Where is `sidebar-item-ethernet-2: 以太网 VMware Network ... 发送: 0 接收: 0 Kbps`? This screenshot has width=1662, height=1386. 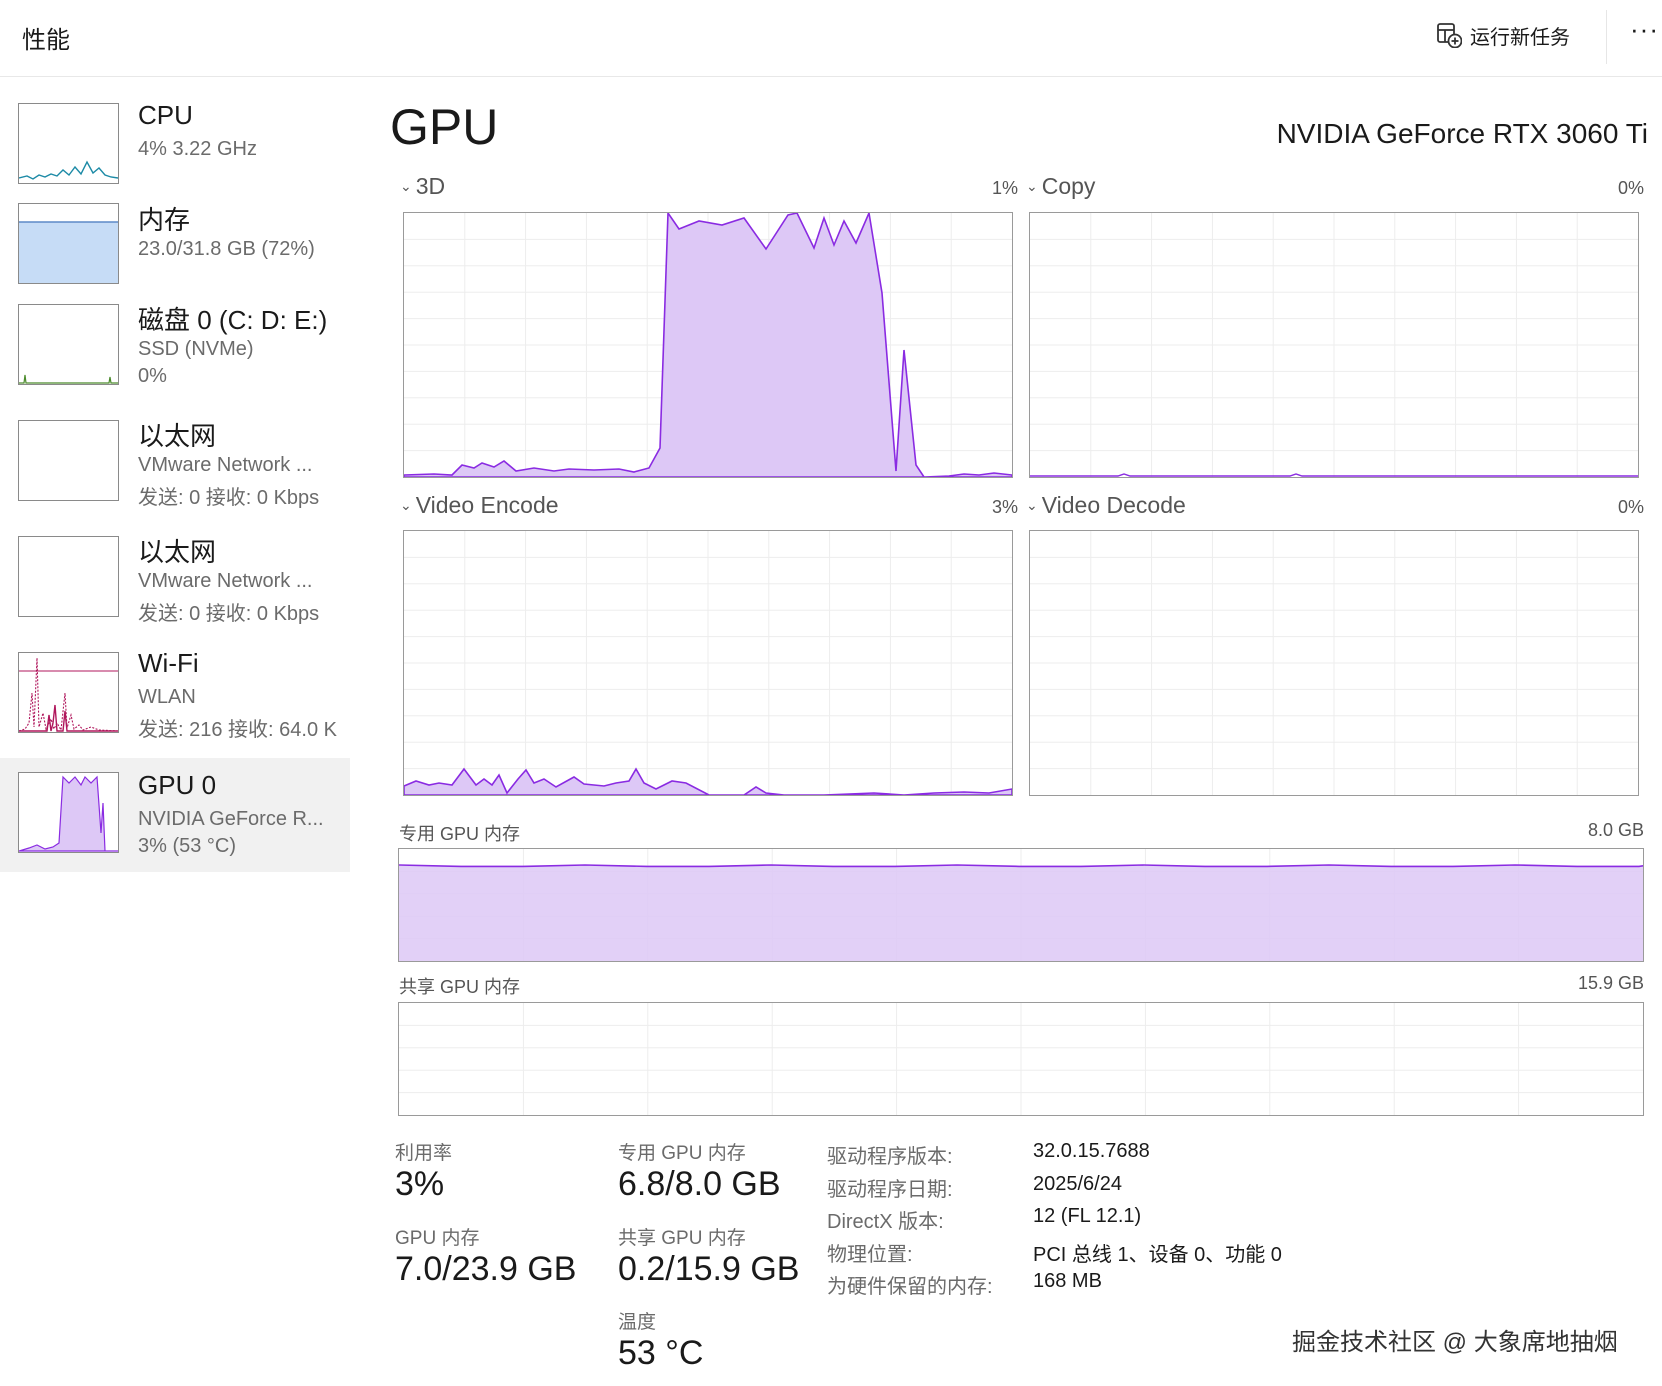
sidebar-item-ethernet-2: 以太网 VMware Network ... 发送: 0 接收: 0 Kbps is located at coordinates (175, 585).